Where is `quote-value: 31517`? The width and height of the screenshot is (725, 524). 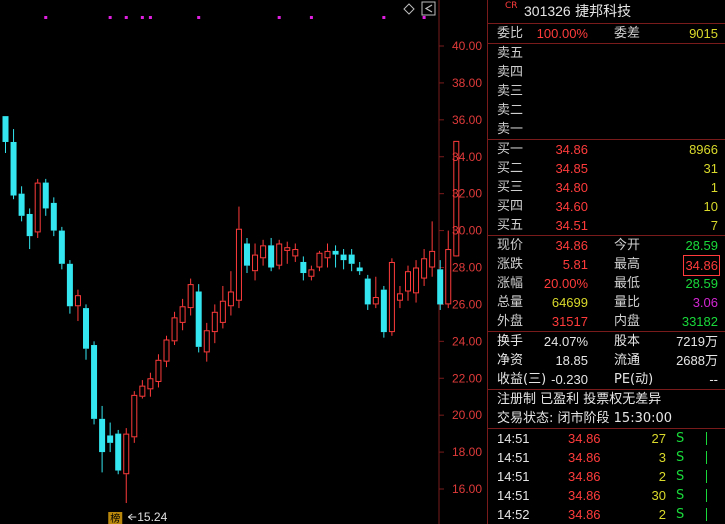 quote-value: 31517 is located at coordinates (569, 321).